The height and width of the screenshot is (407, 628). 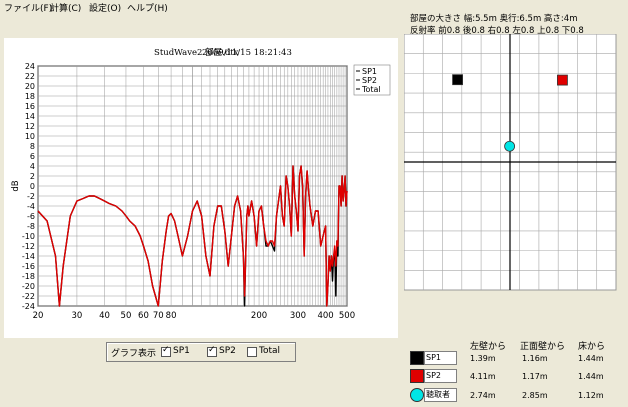 I want to click on sp2-floor: 1.44m, so click(x=591, y=376).